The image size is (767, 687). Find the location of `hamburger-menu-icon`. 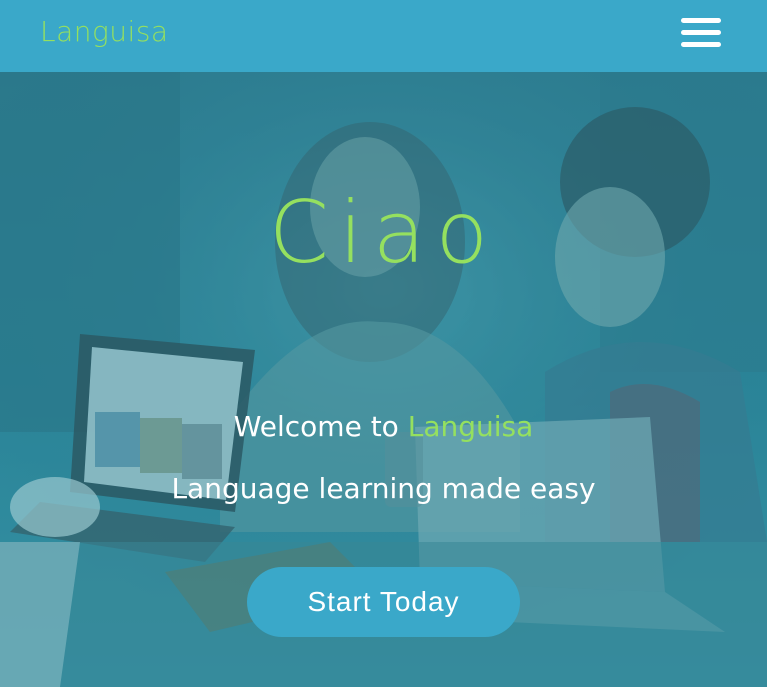

hamburger-menu-icon is located at coordinates (701, 33).